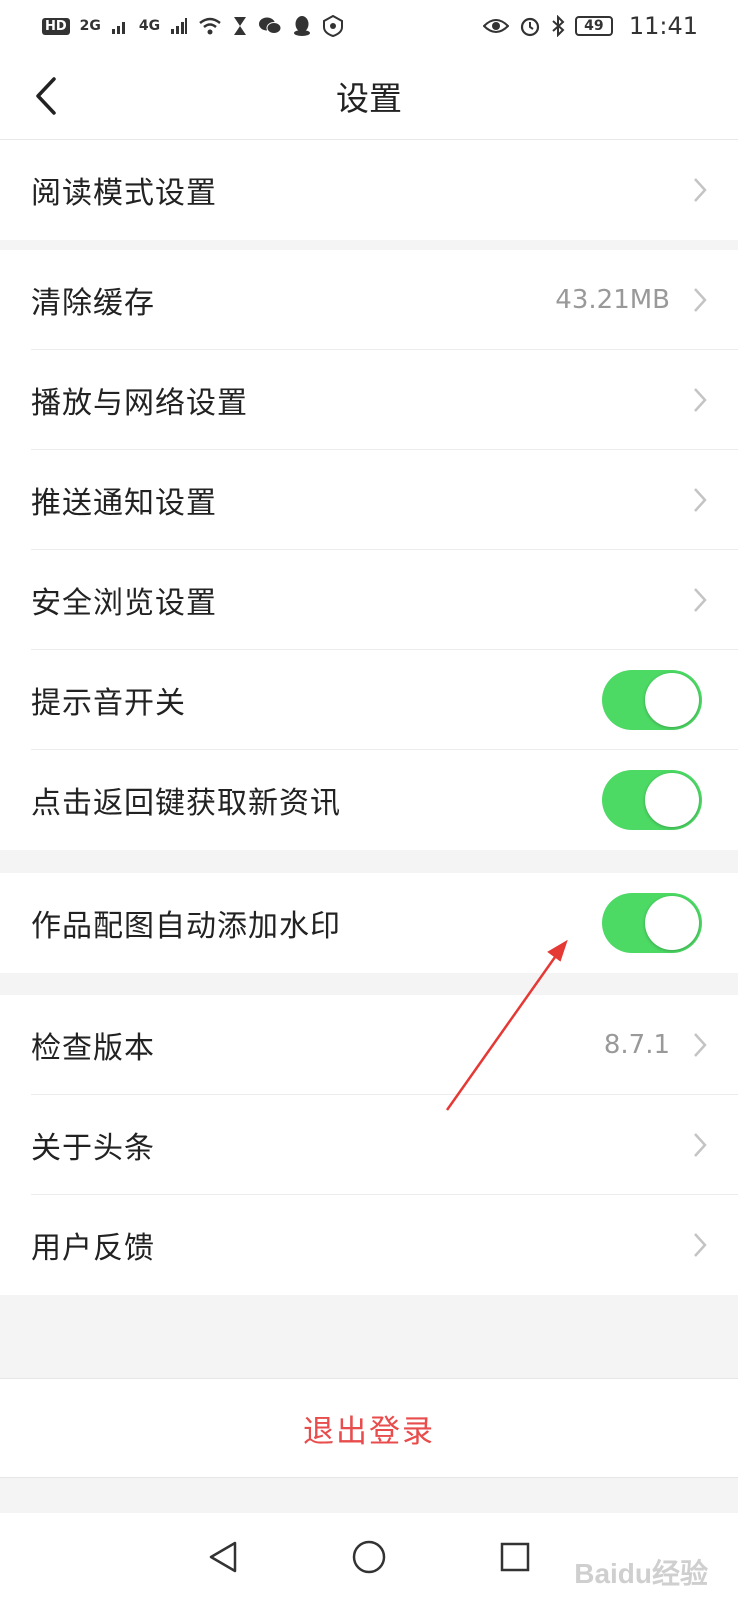 Image resolution: width=738 pixels, height=1600 pixels. Describe the element at coordinates (270, 25) in the screenshot. I see `wechat-icon` at that location.